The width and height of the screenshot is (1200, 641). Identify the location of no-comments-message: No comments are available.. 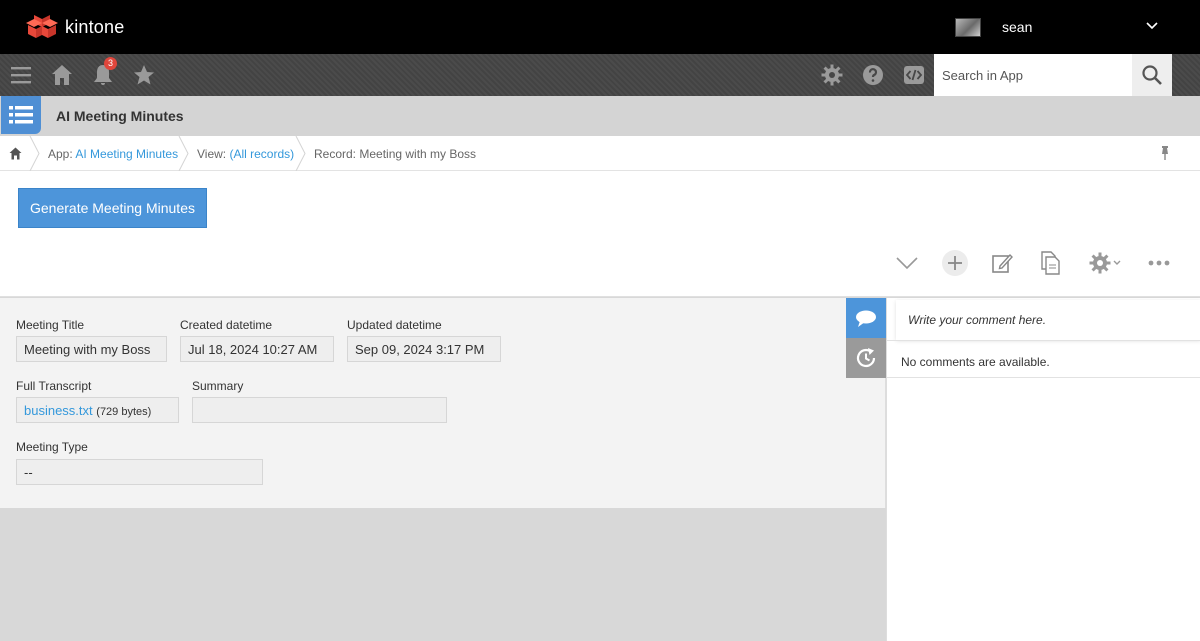
(1043, 359).